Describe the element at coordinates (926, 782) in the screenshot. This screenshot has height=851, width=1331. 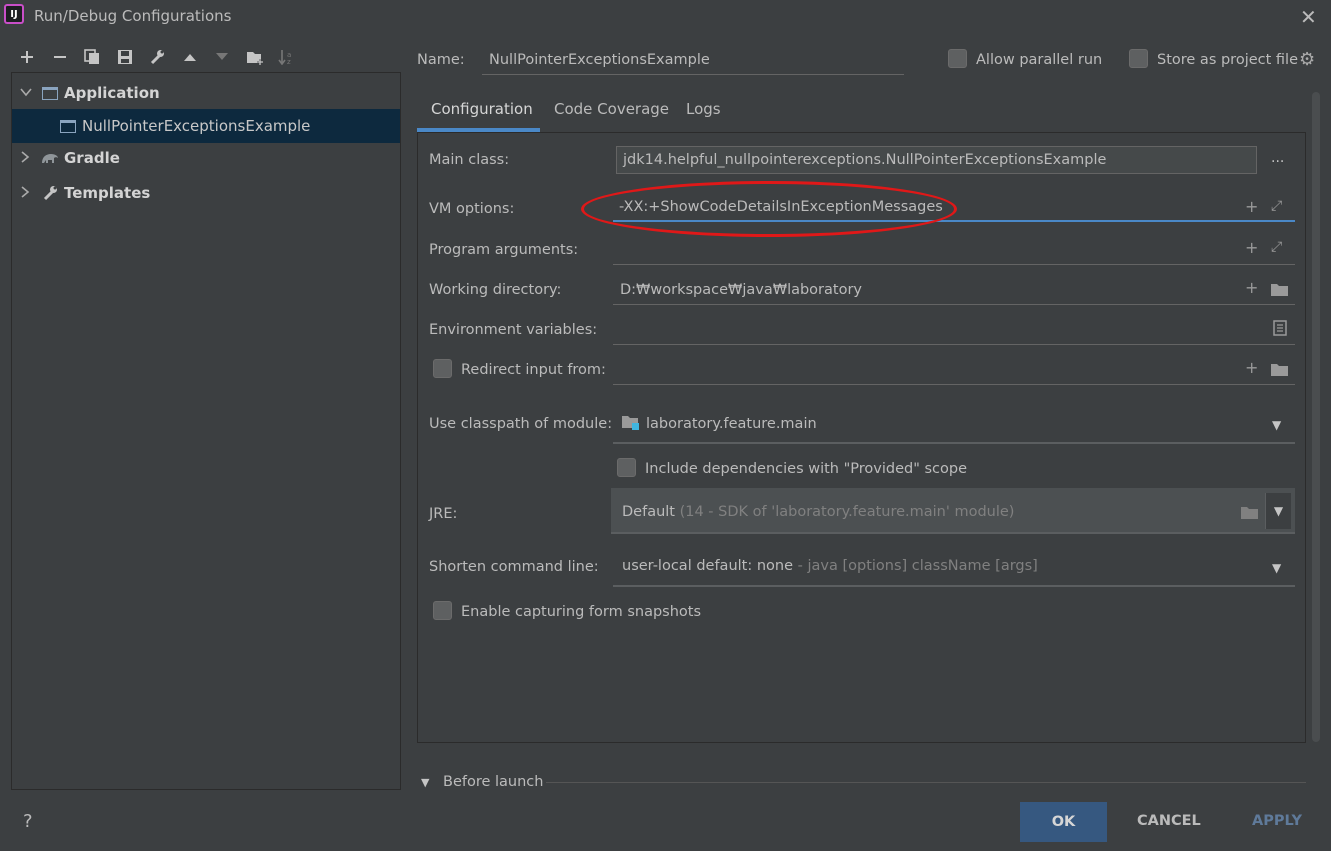
I see `before-launch-divider` at that location.